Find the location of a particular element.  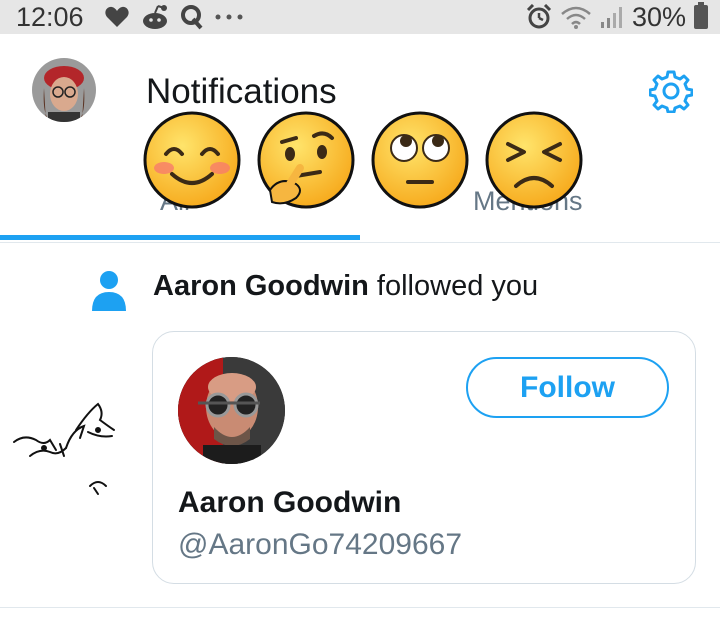

tab-bar: All Mentions is located at coordinates (360, 210).